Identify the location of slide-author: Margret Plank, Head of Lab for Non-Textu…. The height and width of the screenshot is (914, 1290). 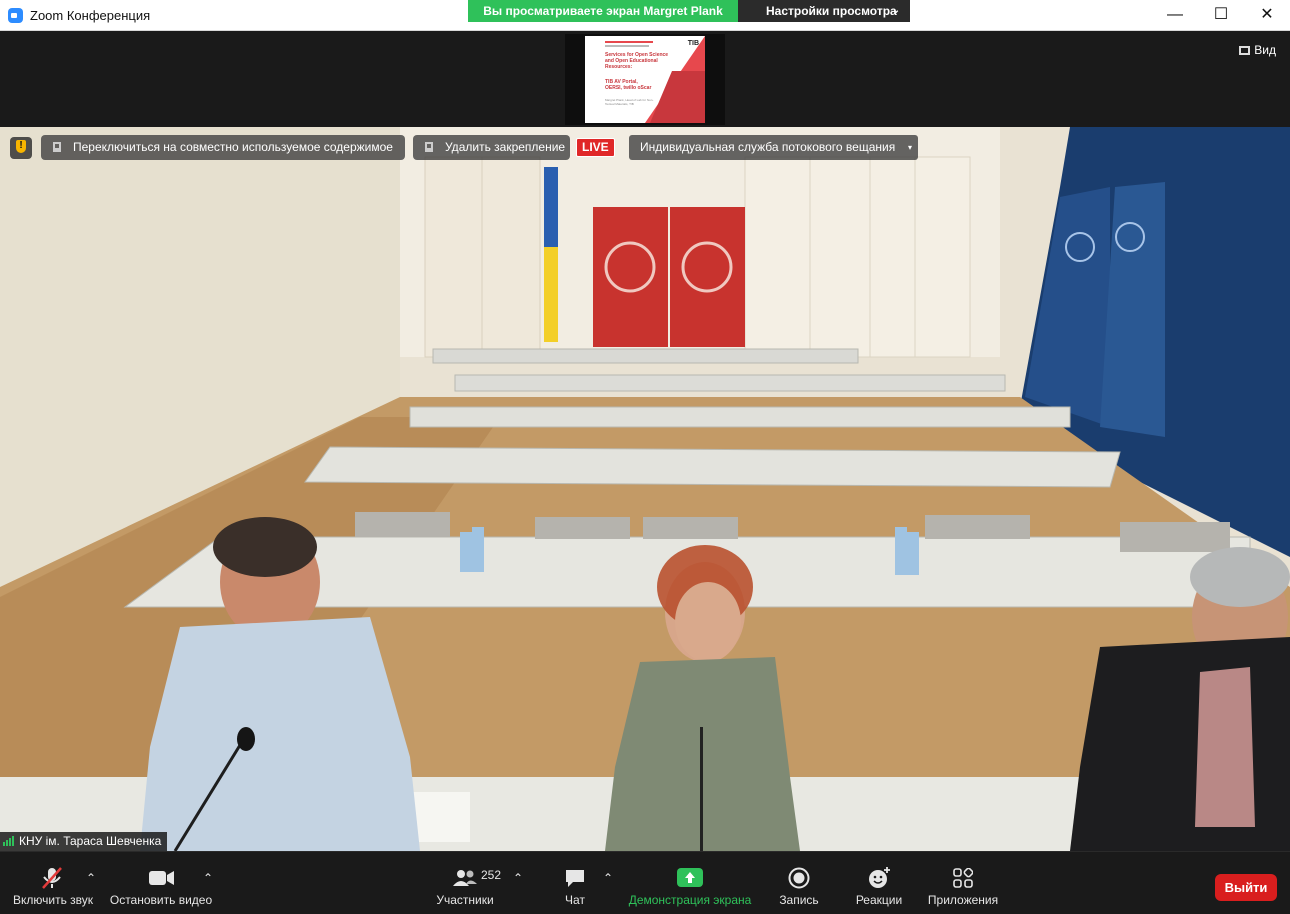
(629, 102).